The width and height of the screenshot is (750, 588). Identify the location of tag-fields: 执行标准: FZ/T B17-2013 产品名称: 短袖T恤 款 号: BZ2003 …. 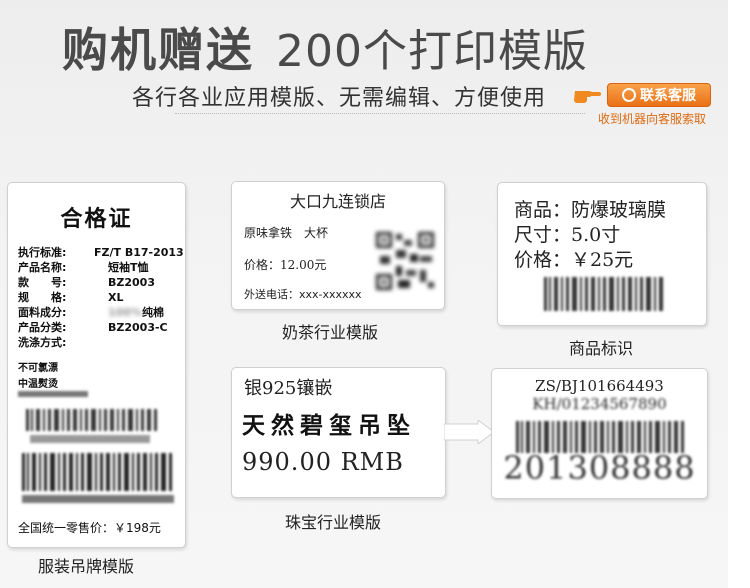
(101, 297).